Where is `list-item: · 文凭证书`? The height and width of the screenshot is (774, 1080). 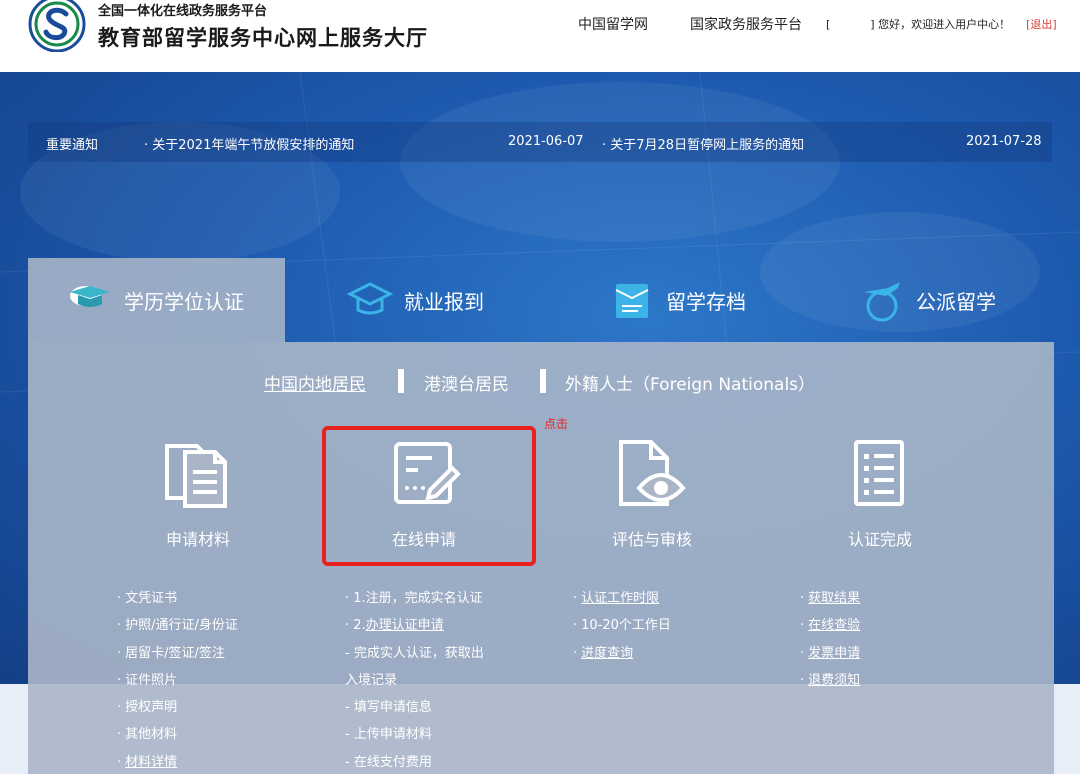 list-item: · 文凭证书 is located at coordinates (147, 598).